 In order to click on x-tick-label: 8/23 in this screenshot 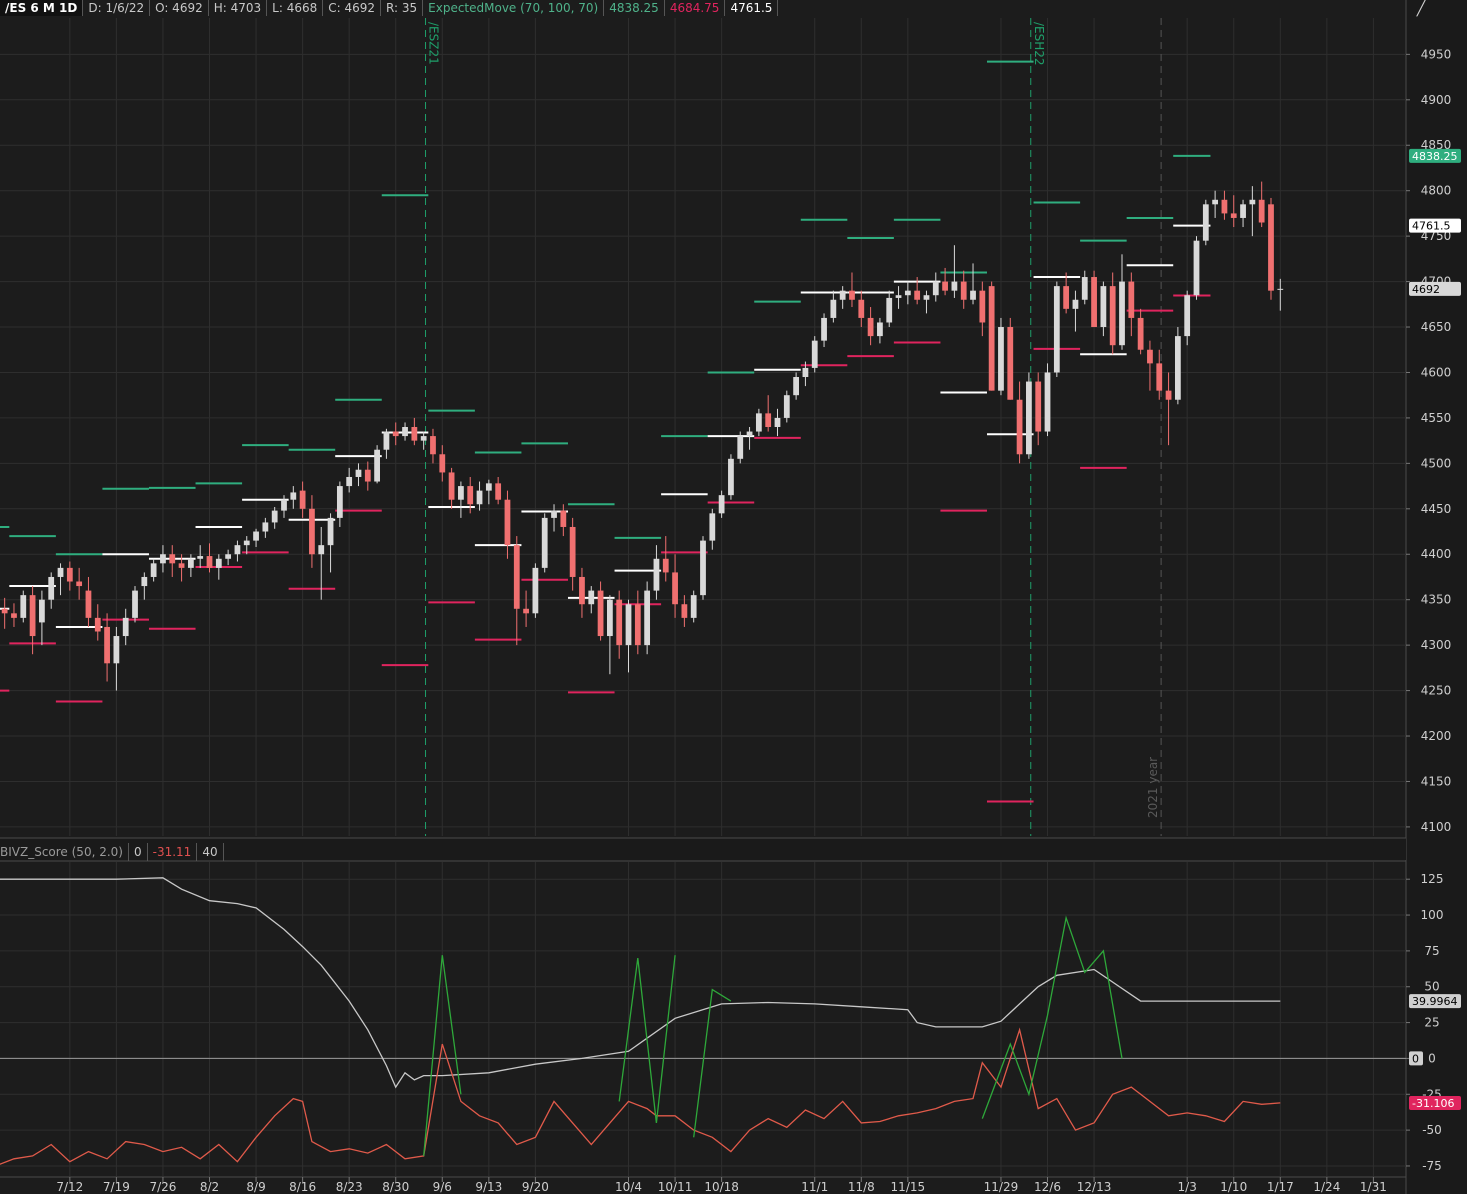, I will do `click(349, 1187)`.